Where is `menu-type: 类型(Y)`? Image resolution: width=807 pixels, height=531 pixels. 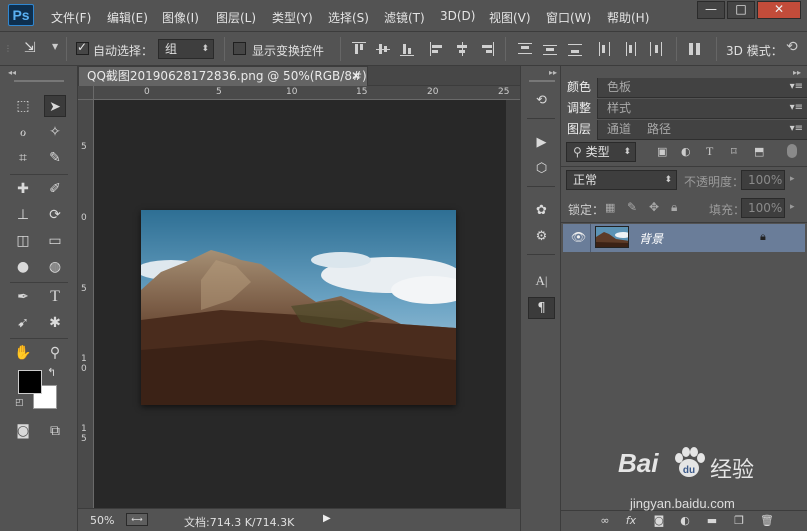
menu-type: 类型(Y) is located at coordinates (292, 17).